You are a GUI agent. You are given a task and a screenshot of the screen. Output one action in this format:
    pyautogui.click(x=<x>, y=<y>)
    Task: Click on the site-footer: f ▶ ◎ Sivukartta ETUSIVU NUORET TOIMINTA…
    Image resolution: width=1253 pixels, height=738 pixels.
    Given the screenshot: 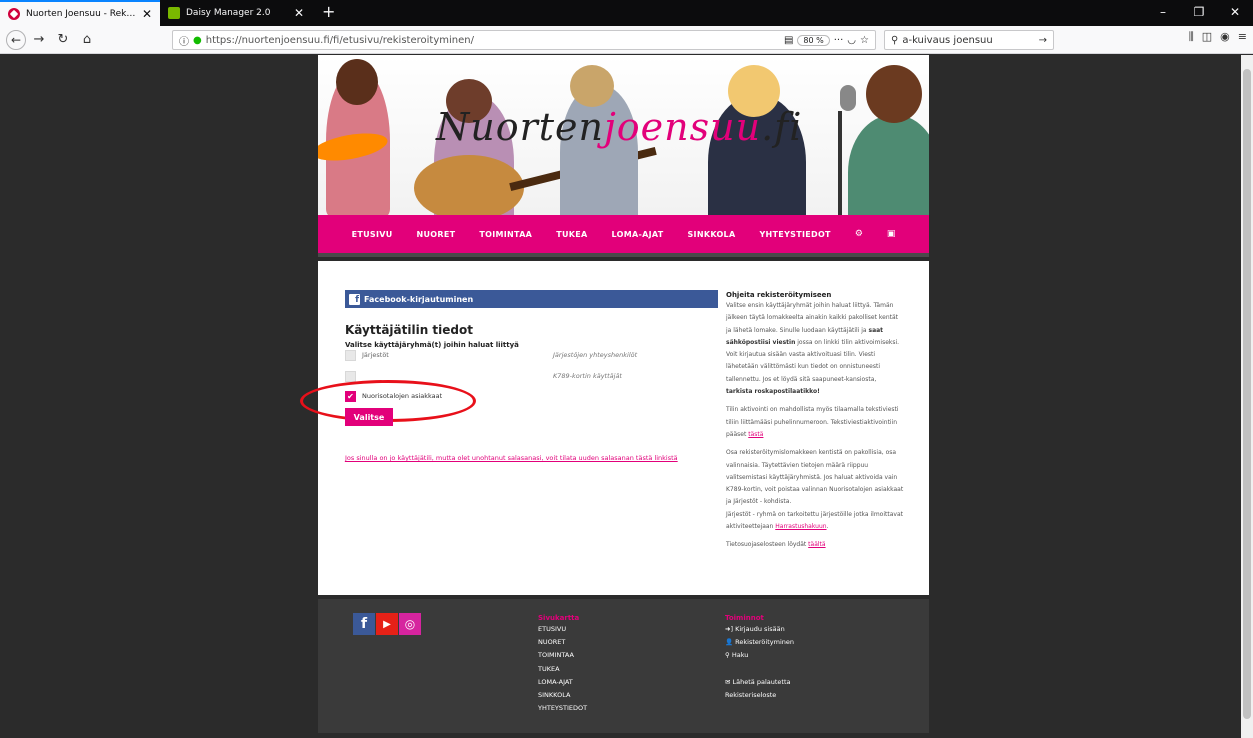 What is the action you would take?
    pyautogui.click(x=623, y=666)
    